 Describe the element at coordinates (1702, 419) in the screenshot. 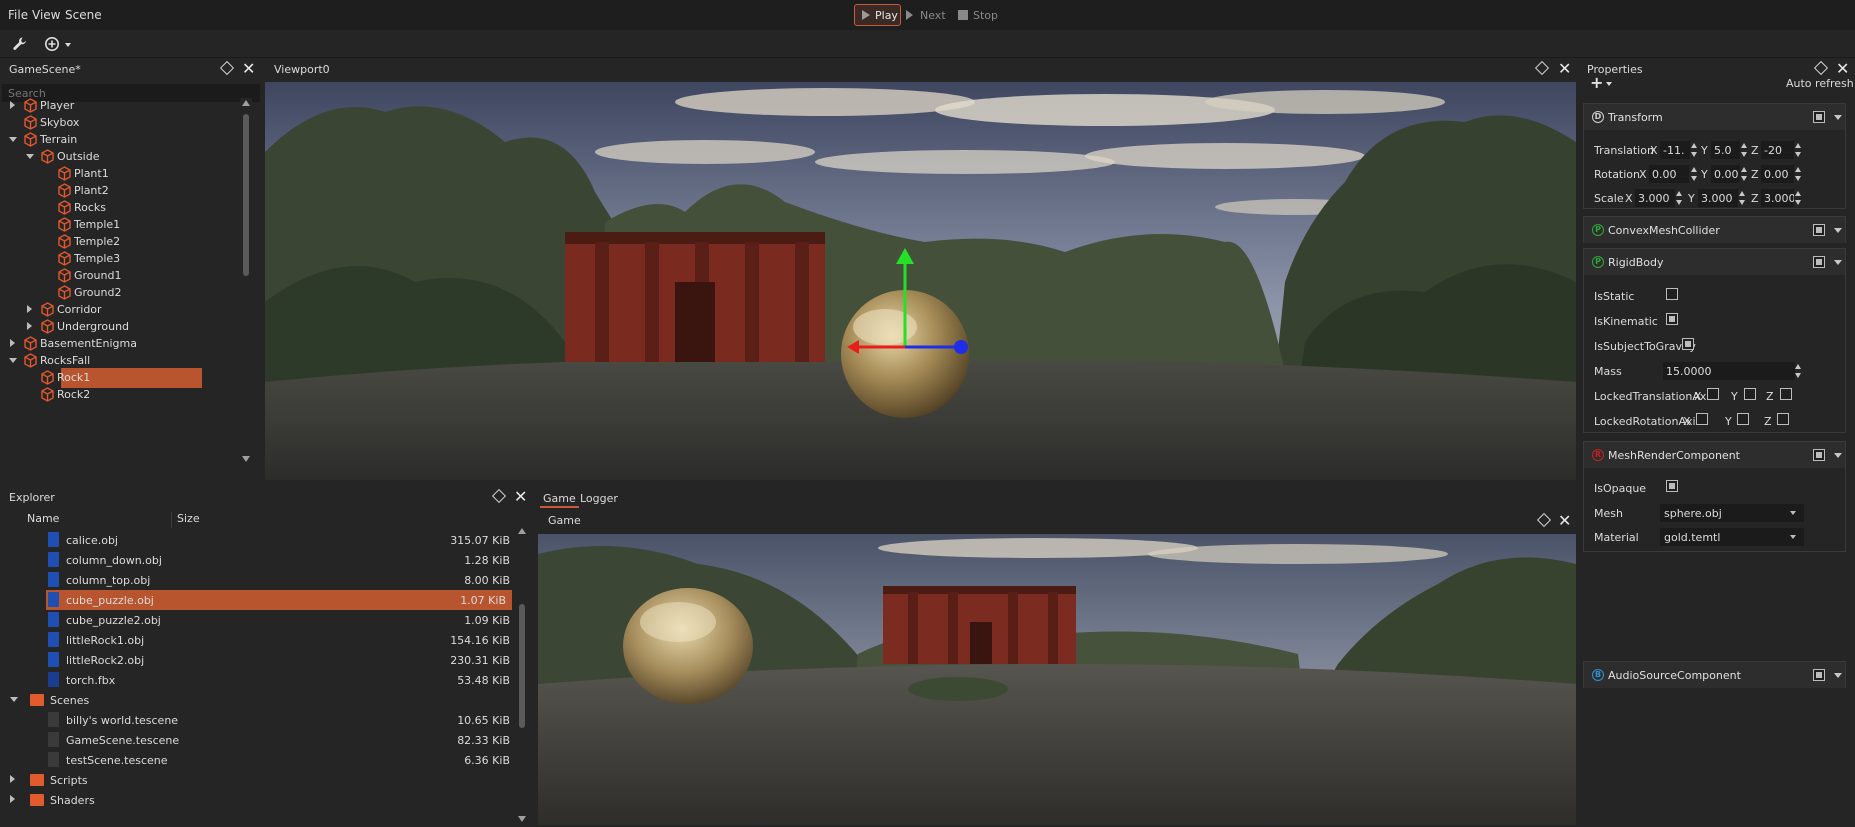

I see `locked-rotation-x-checkbox` at that location.